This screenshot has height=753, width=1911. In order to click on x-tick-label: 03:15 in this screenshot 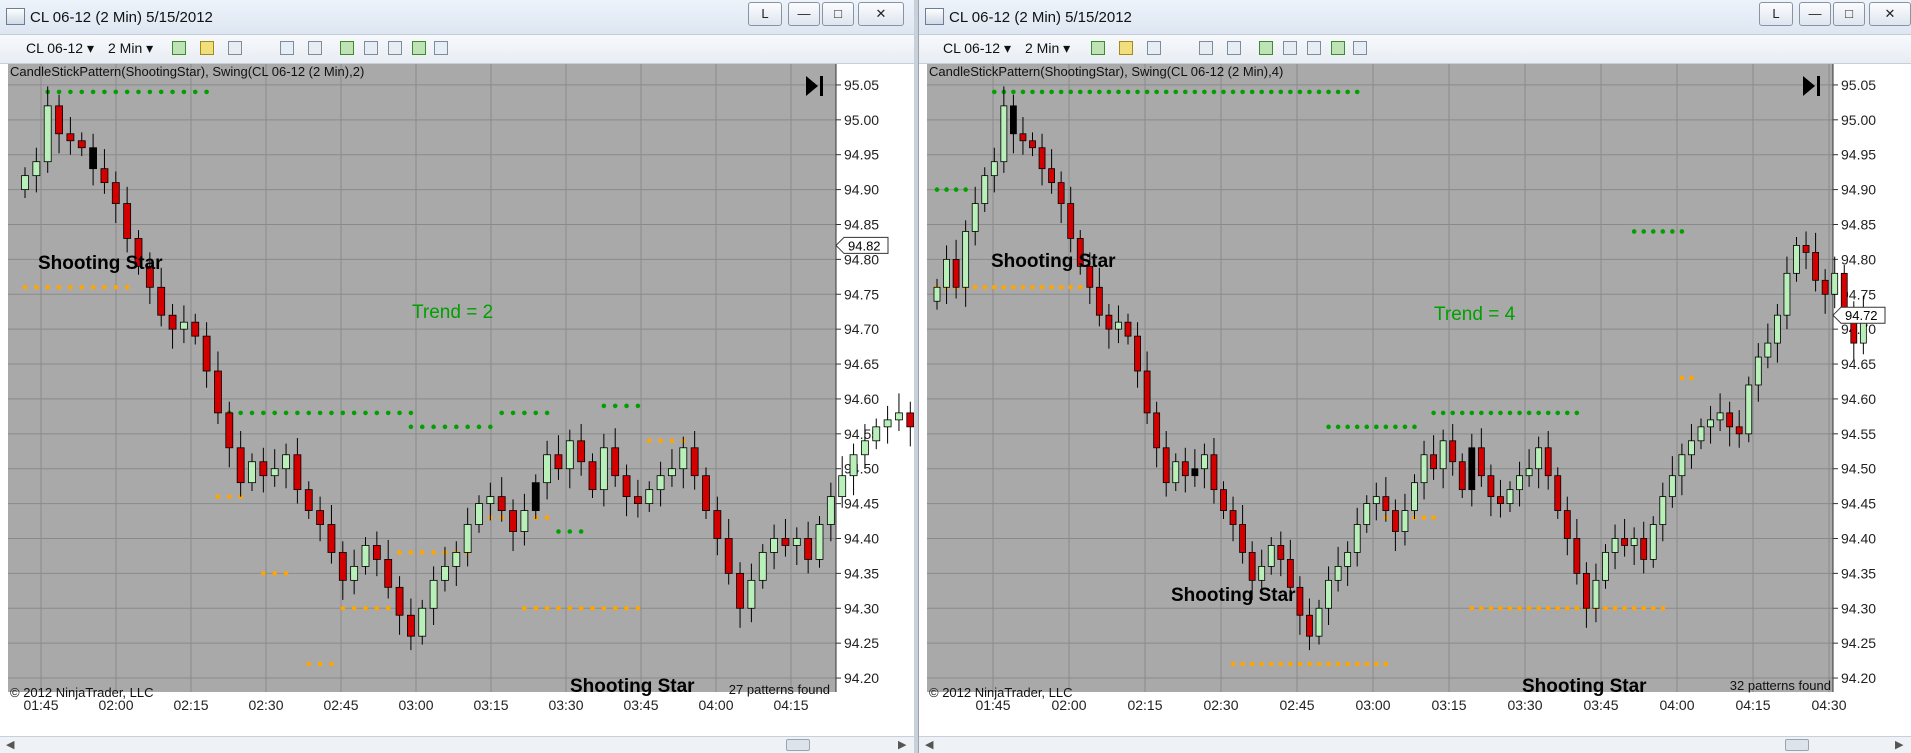, I will do `click(490, 705)`.